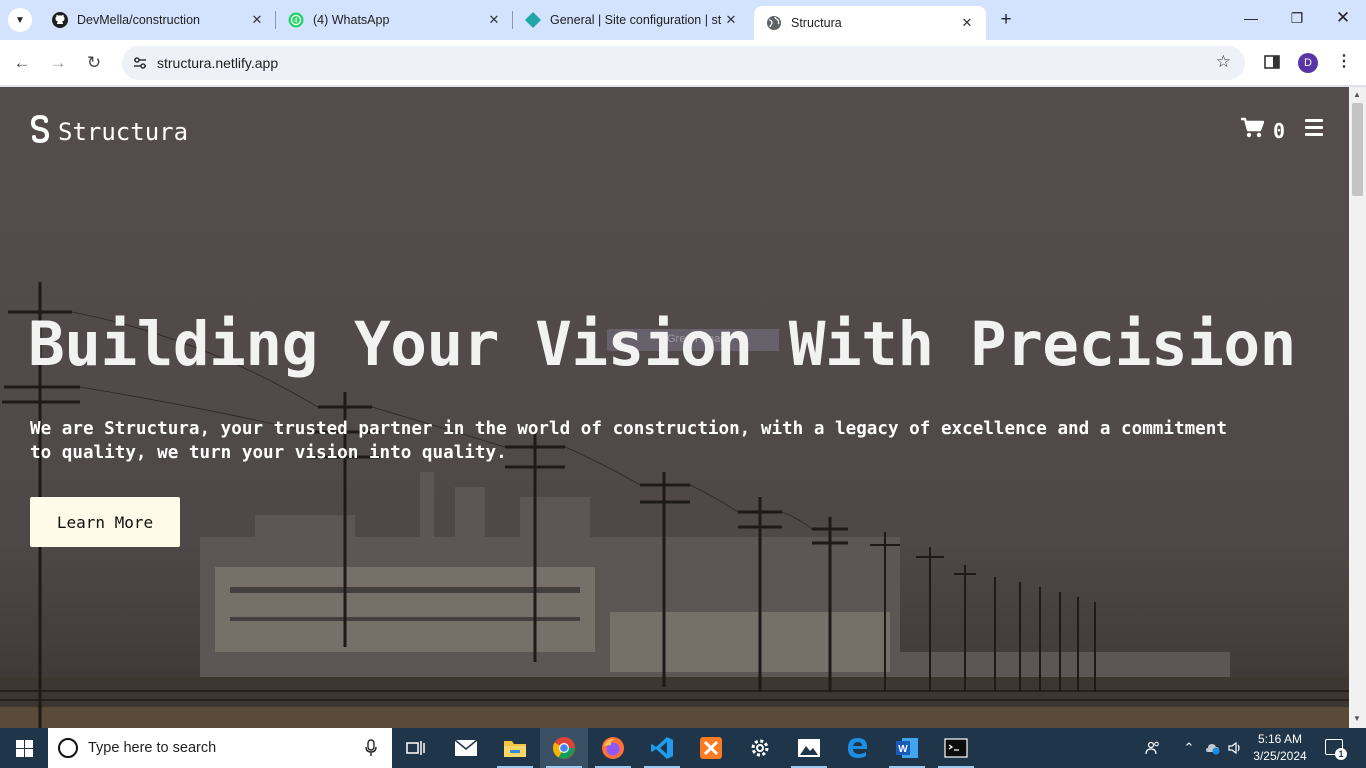 The width and height of the screenshot is (1366, 768). I want to click on cart-icon, so click(1252, 130).